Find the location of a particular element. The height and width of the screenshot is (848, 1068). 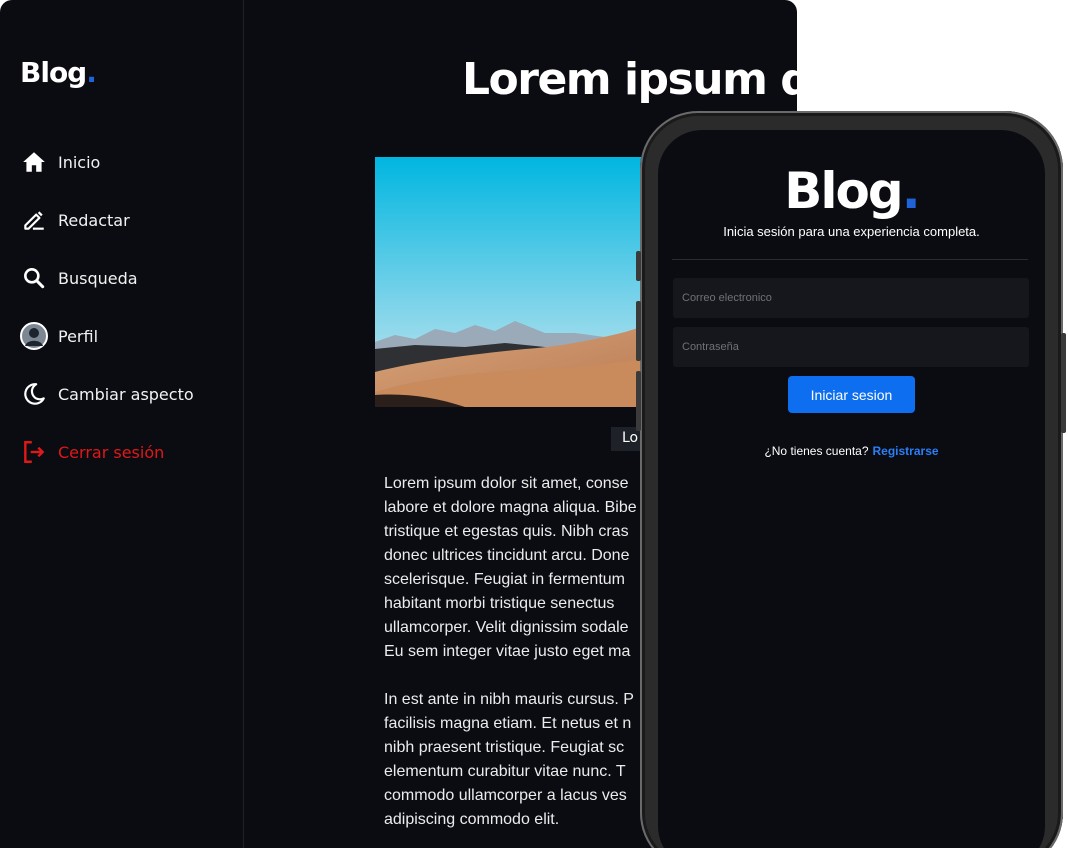

sidebar-item-redactar: Redactar is located at coordinates (75, 220).